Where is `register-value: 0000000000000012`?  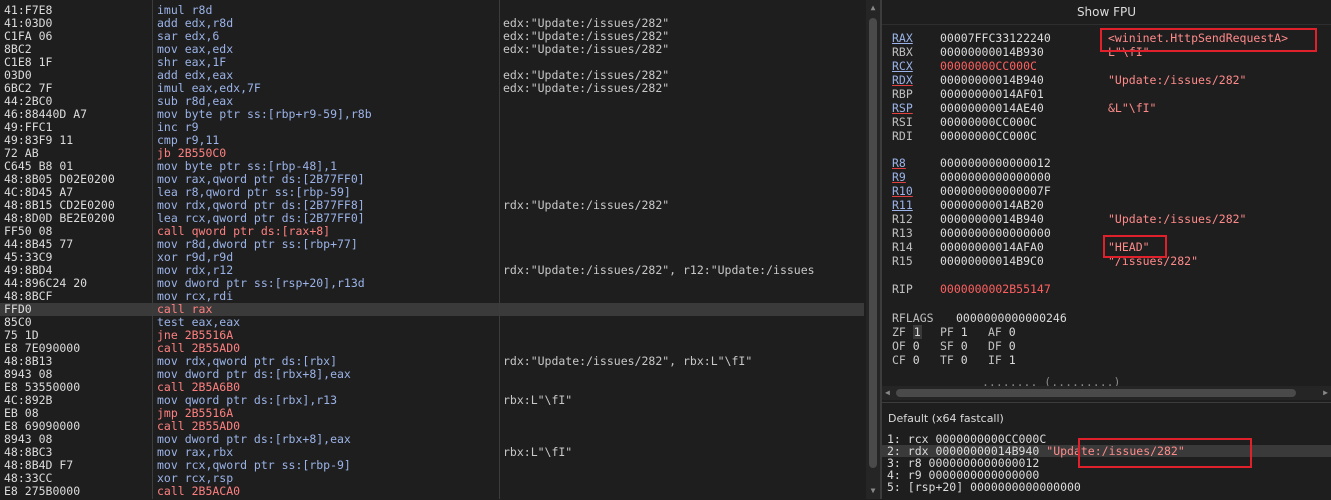
register-value: 0000000000000012 is located at coordinates (995, 163).